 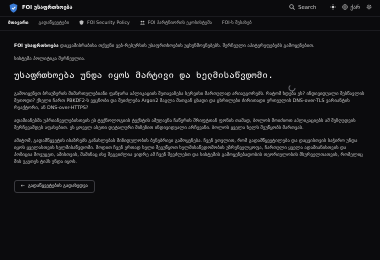 What do you see at coordinates (369, 8) in the screenshot?
I see `settings-icon` at bounding box center [369, 8].